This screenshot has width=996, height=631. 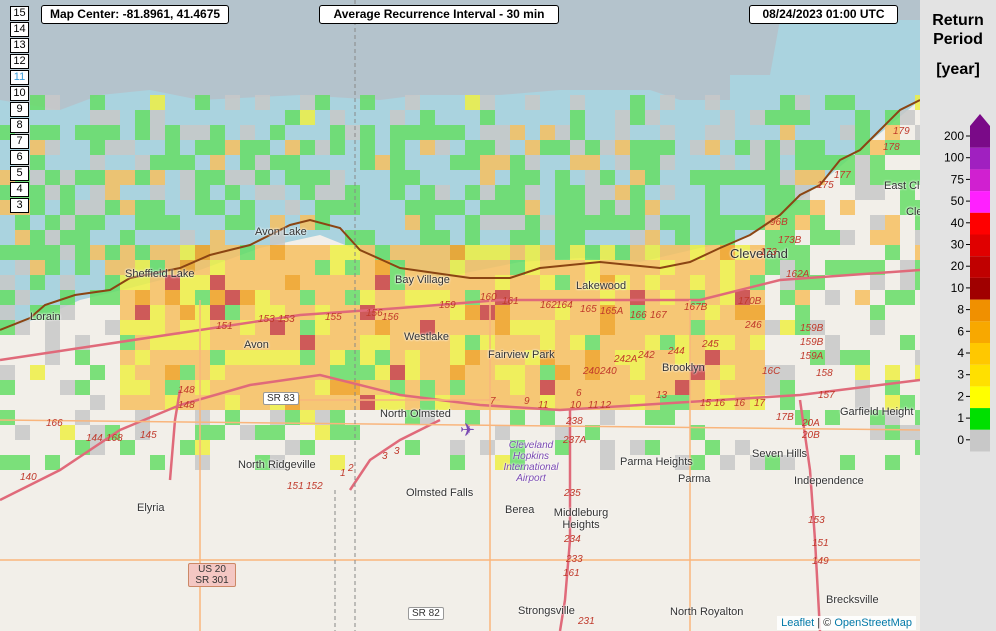 I want to click on zoom-level-11: 11, so click(x=19, y=77).